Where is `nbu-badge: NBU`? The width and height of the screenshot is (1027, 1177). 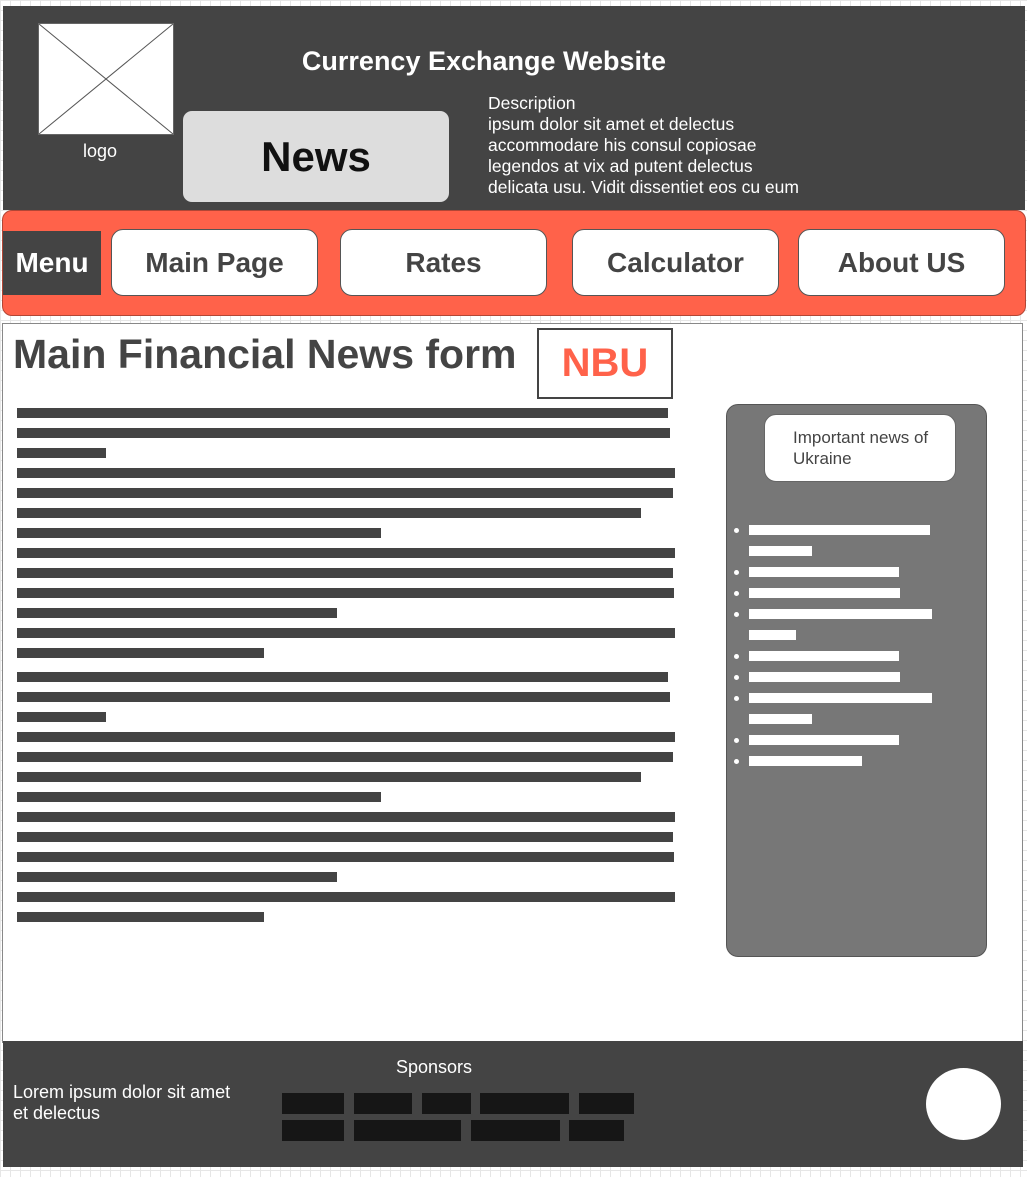 nbu-badge: NBU is located at coordinates (605, 363).